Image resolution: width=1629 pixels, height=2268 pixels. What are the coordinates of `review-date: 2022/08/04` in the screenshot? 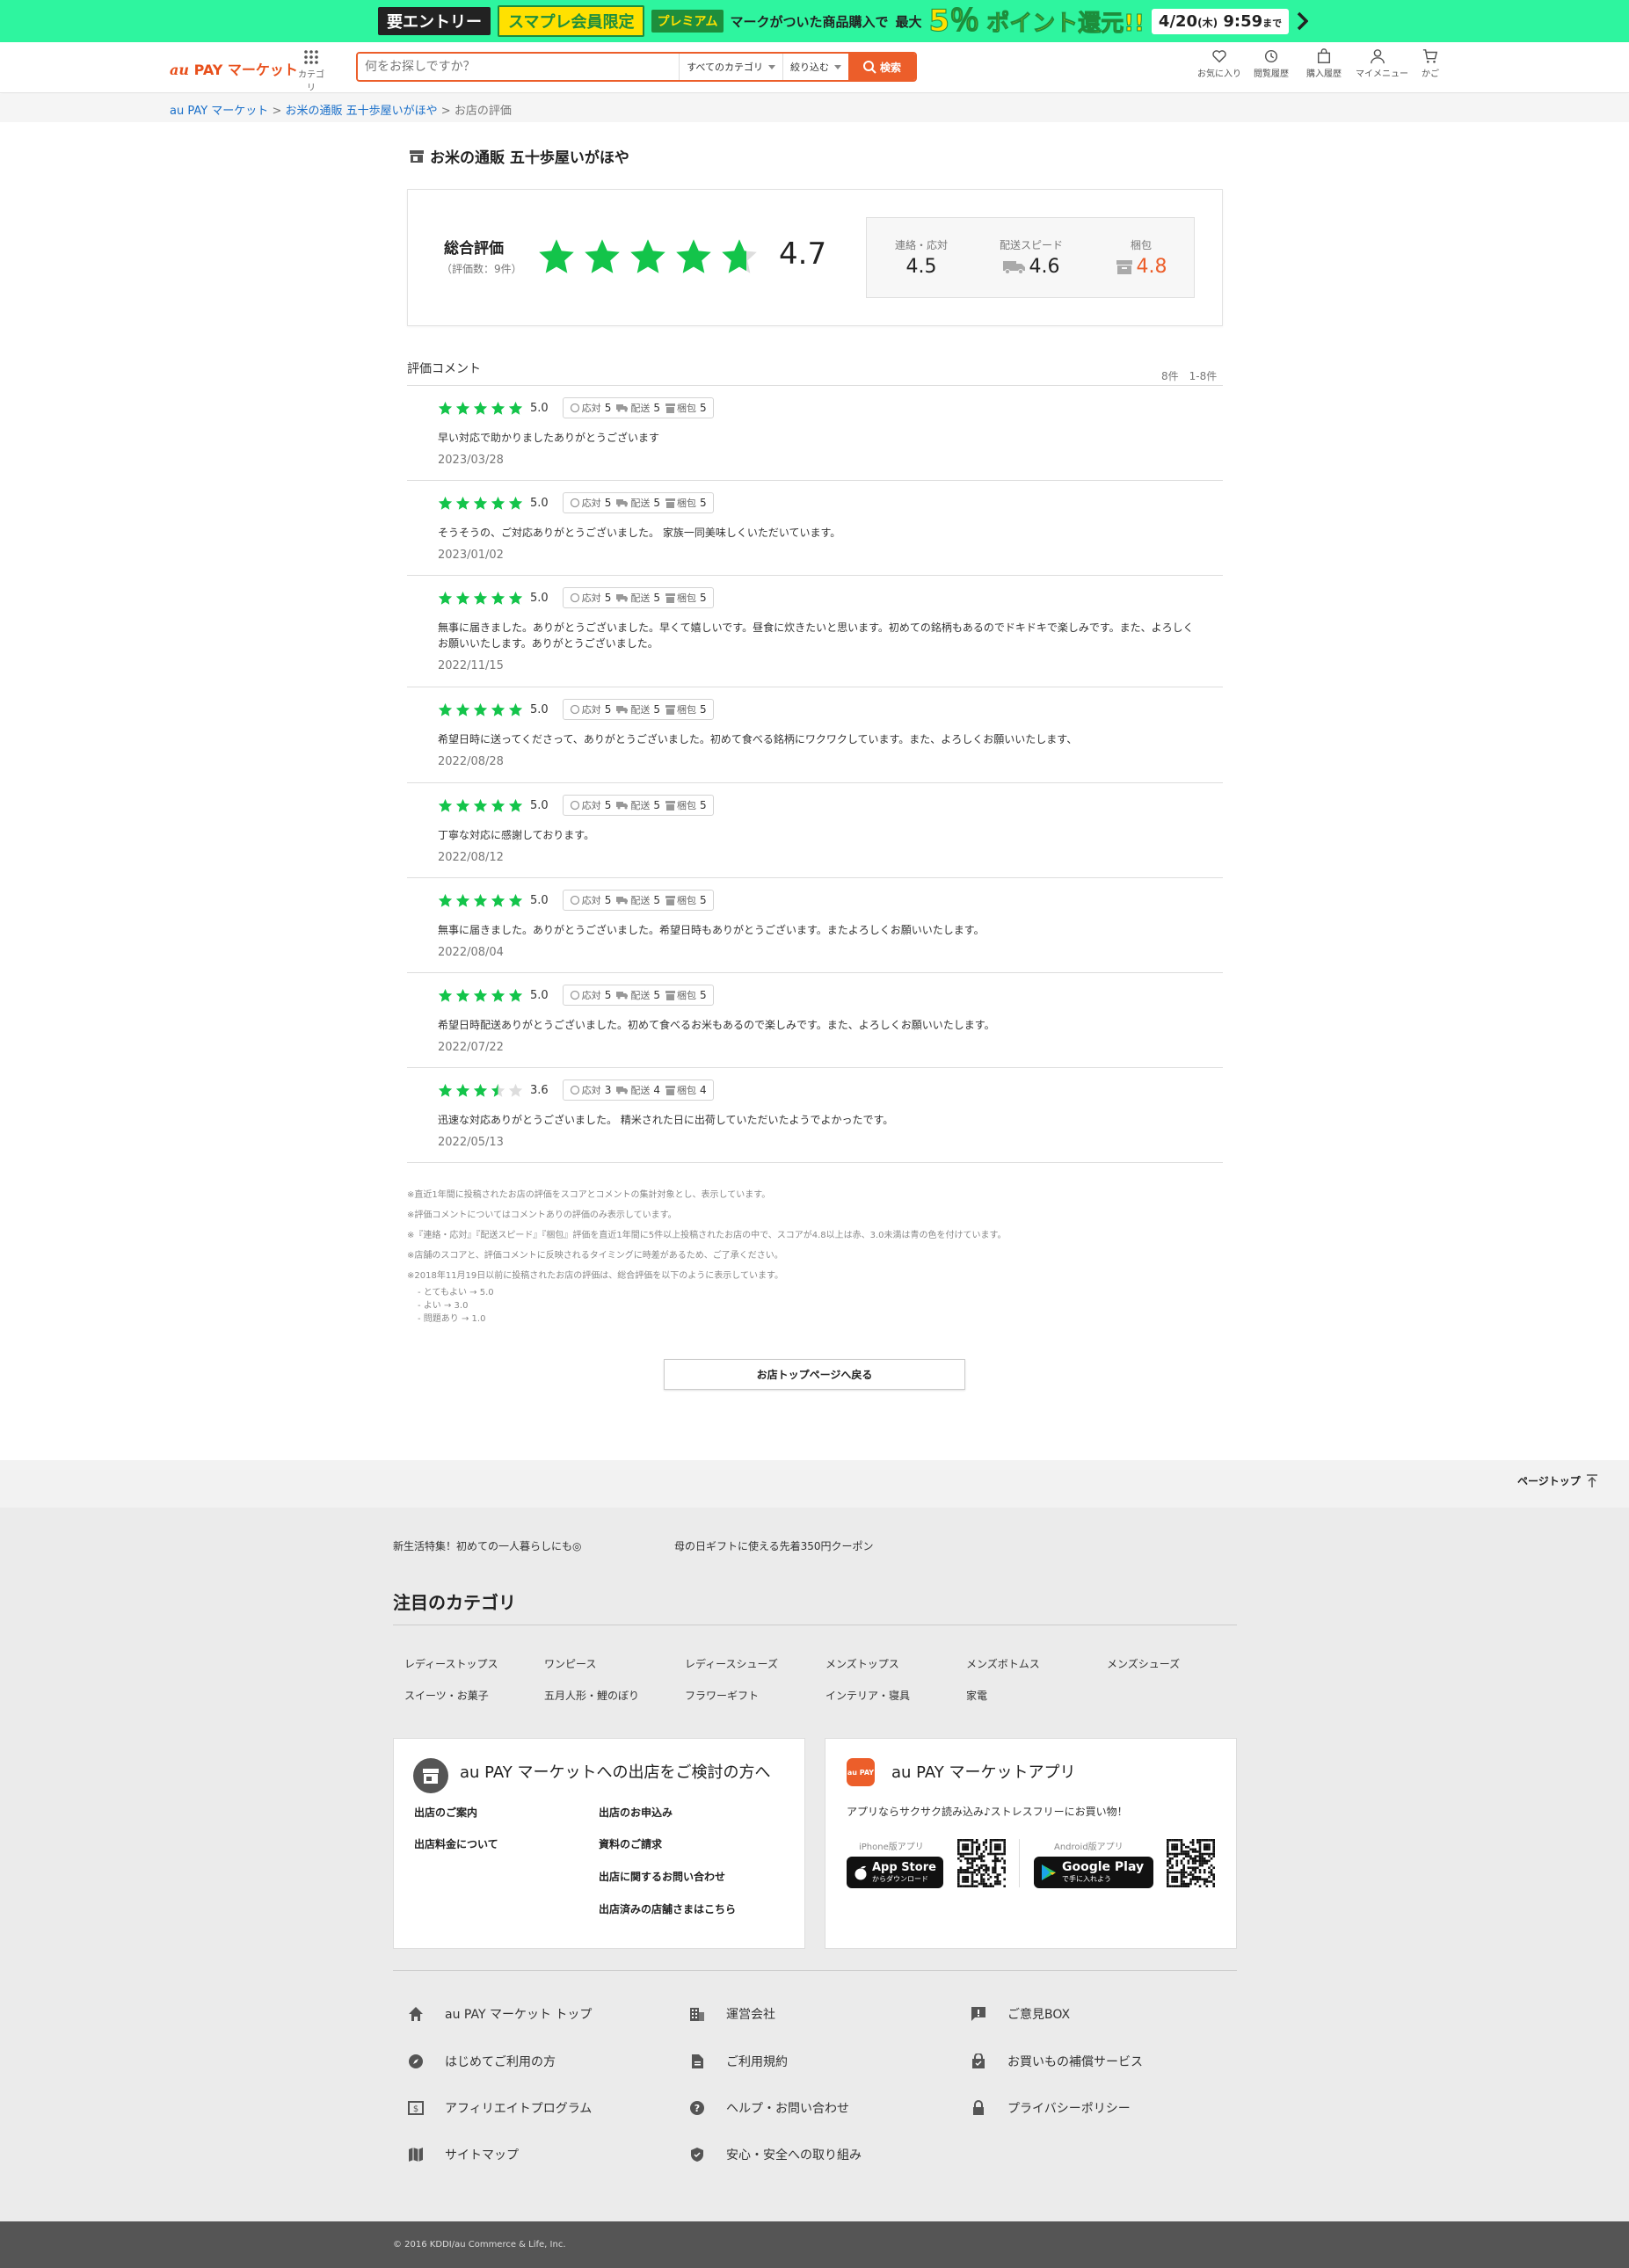 It's located at (471, 952).